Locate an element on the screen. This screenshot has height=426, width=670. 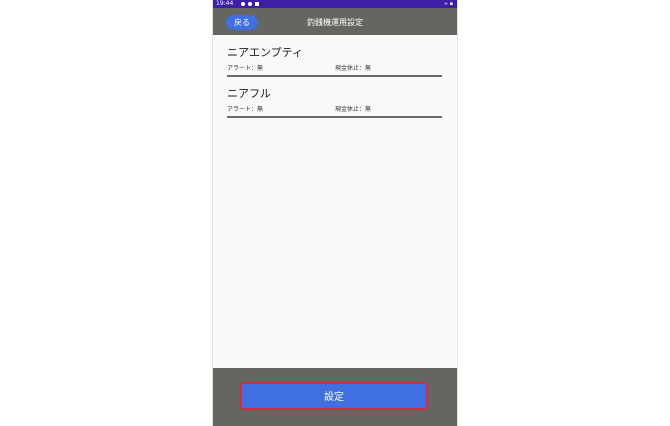
near-empty-alert: アラート：無 is located at coordinates (245, 68).